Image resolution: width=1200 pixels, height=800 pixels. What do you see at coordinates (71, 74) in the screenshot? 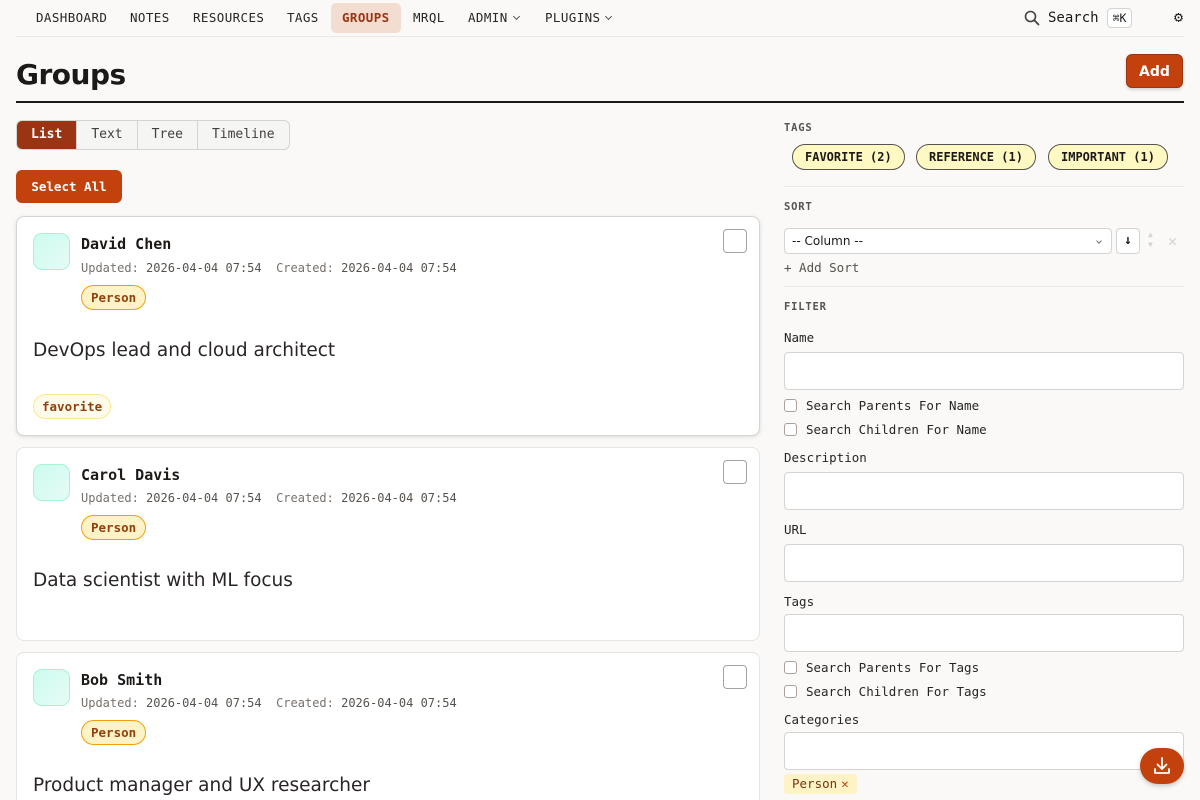
I see `page-title: Groups` at bounding box center [71, 74].